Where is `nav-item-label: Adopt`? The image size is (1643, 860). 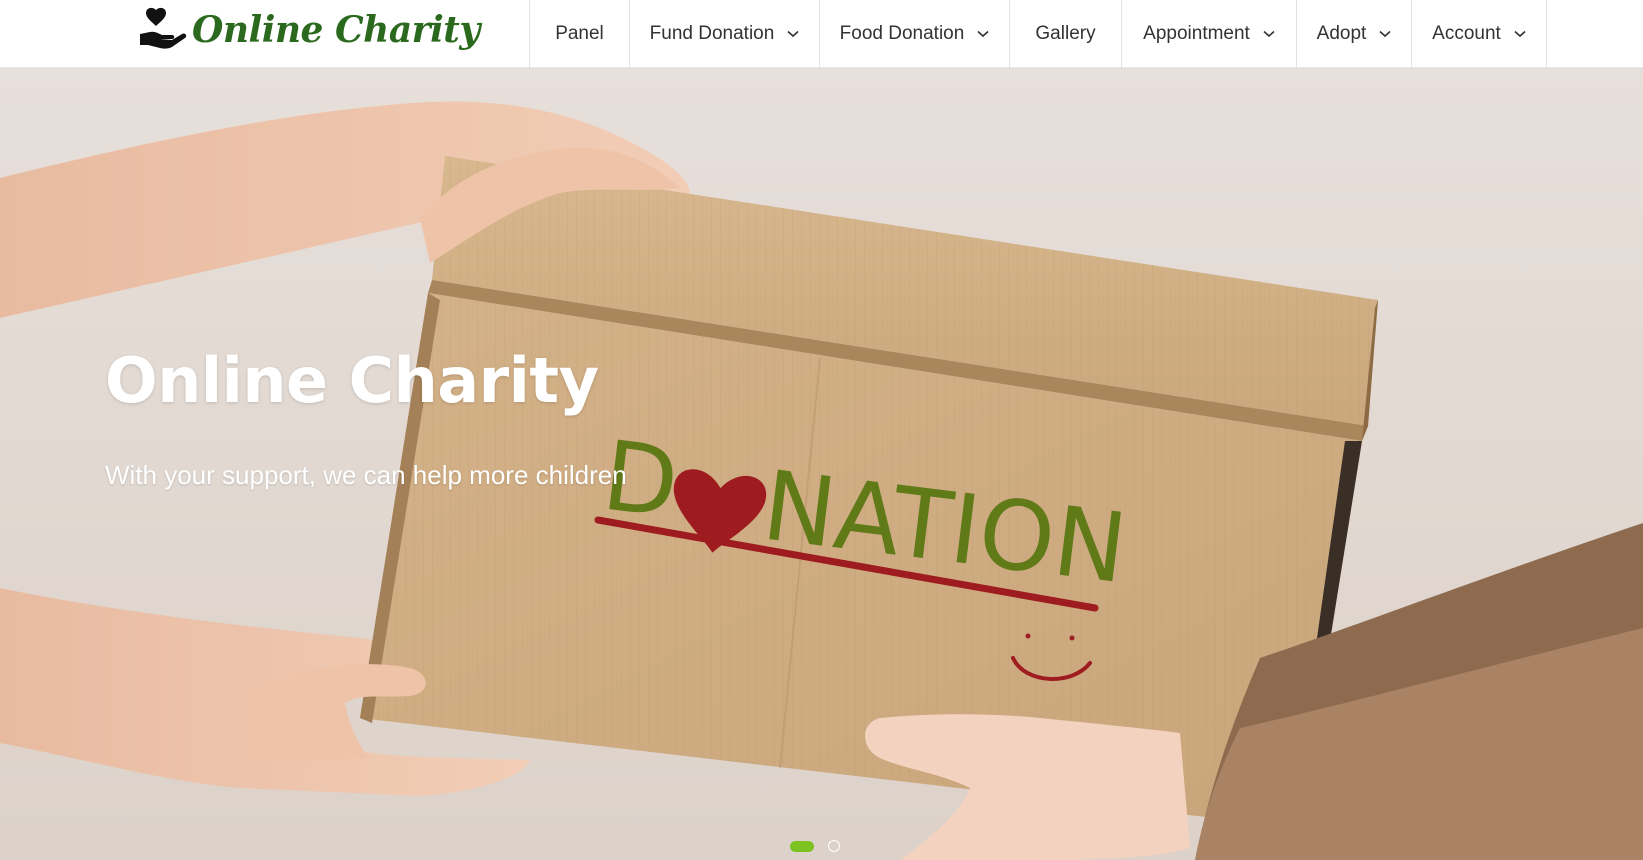 nav-item-label: Adopt is located at coordinates (1341, 33).